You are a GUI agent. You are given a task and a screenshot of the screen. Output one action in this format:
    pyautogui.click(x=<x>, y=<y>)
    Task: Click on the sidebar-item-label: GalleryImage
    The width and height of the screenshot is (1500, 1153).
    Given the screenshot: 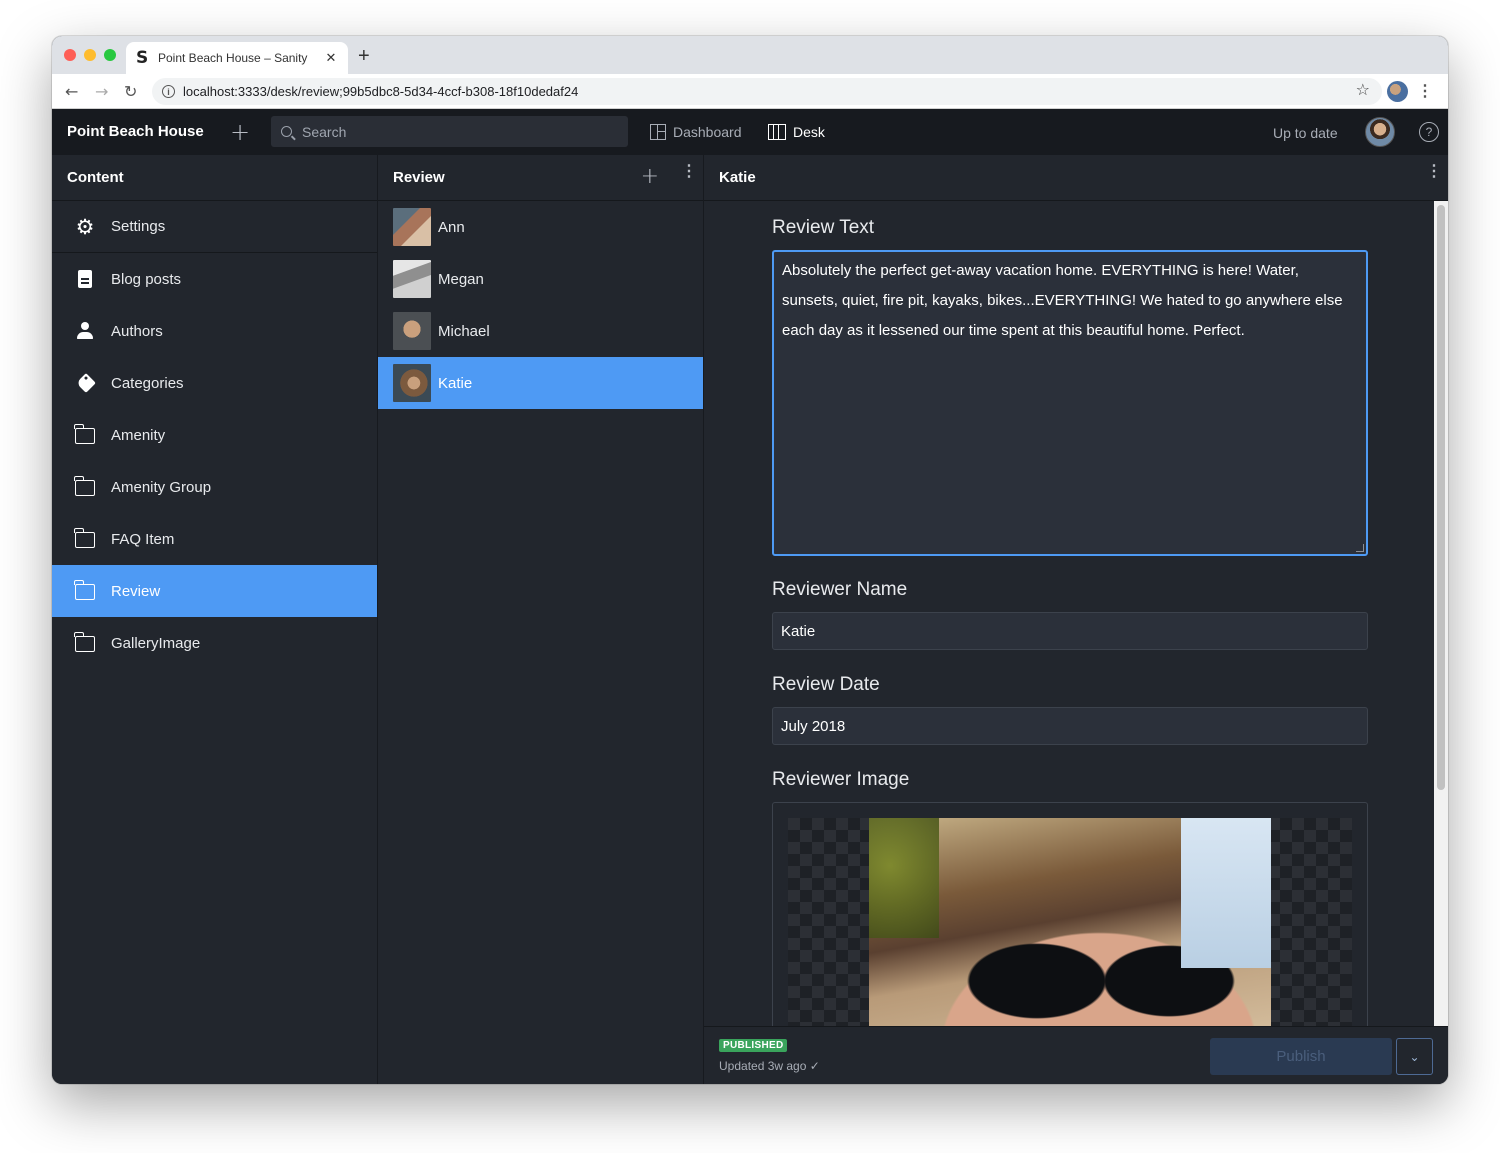 What is the action you would take?
    pyautogui.click(x=156, y=643)
    